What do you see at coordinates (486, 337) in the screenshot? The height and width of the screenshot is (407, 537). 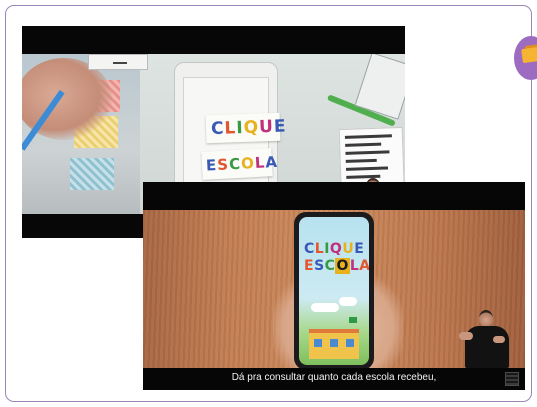 I see `sign-language-interpreter` at bounding box center [486, 337].